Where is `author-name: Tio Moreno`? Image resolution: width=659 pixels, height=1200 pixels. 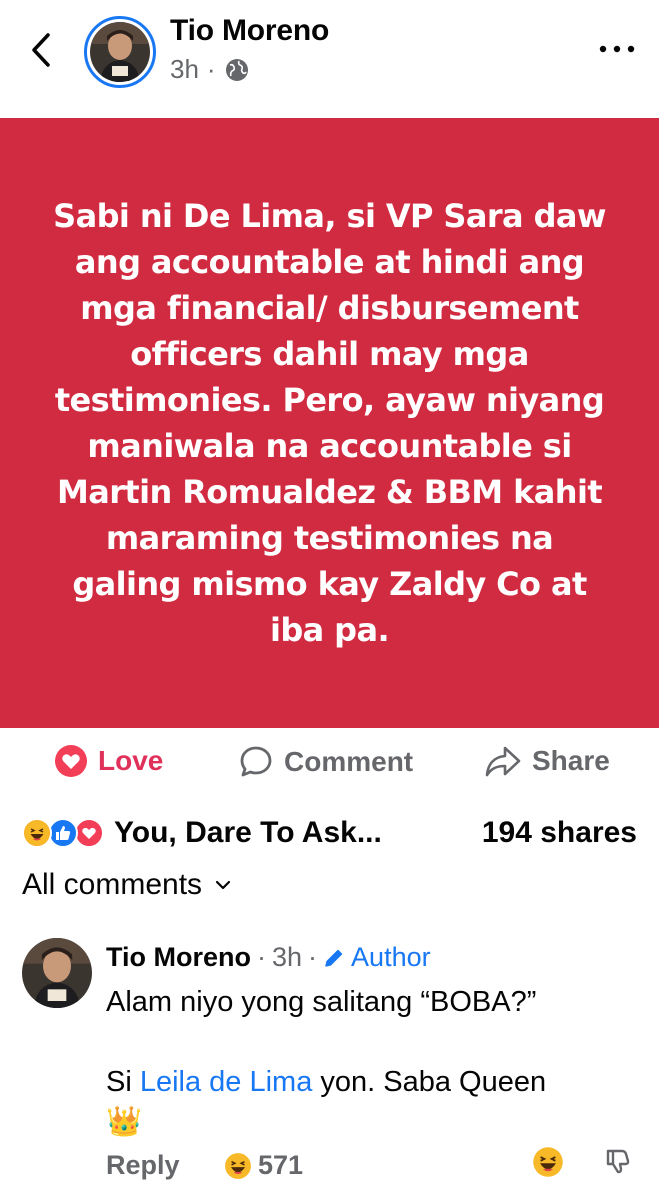 author-name: Tio Moreno is located at coordinates (249, 31).